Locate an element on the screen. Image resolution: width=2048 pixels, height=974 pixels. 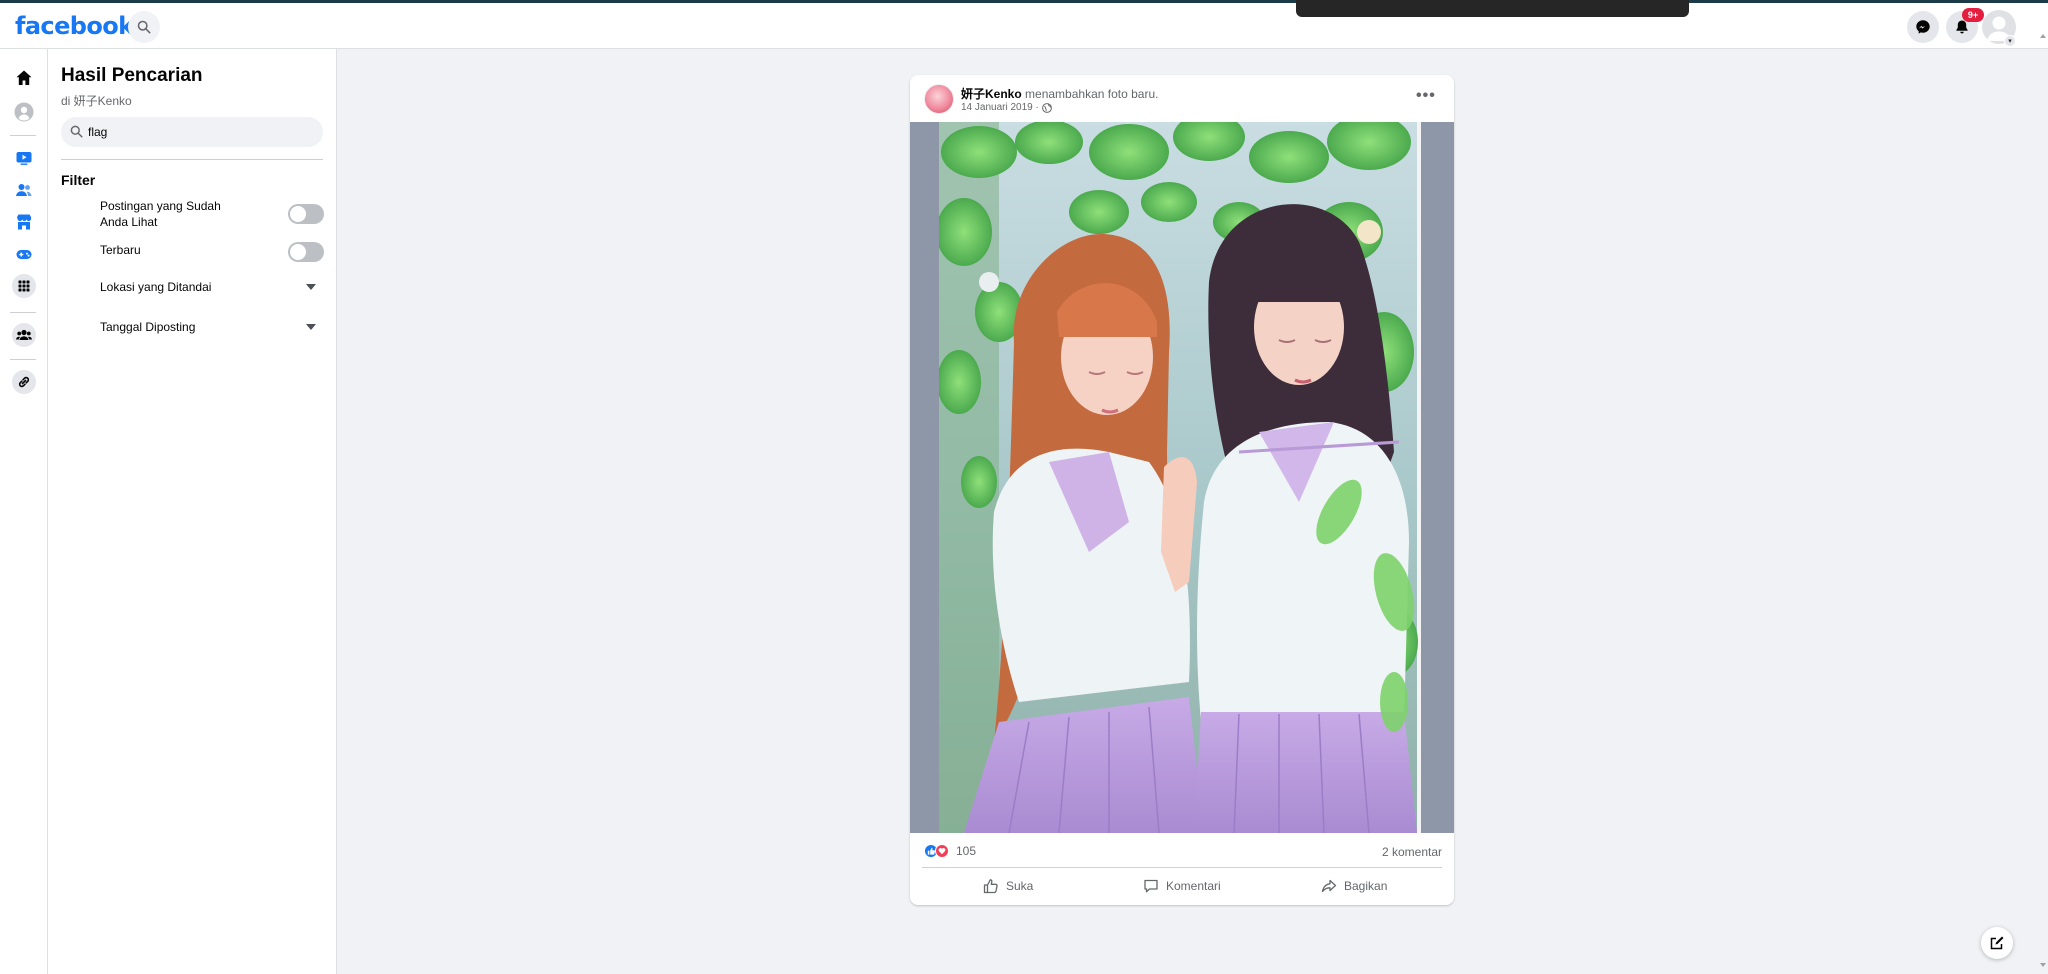
post-header: 妍子Kenko menambahkan foto baru. is located at coordinates (1059, 93).